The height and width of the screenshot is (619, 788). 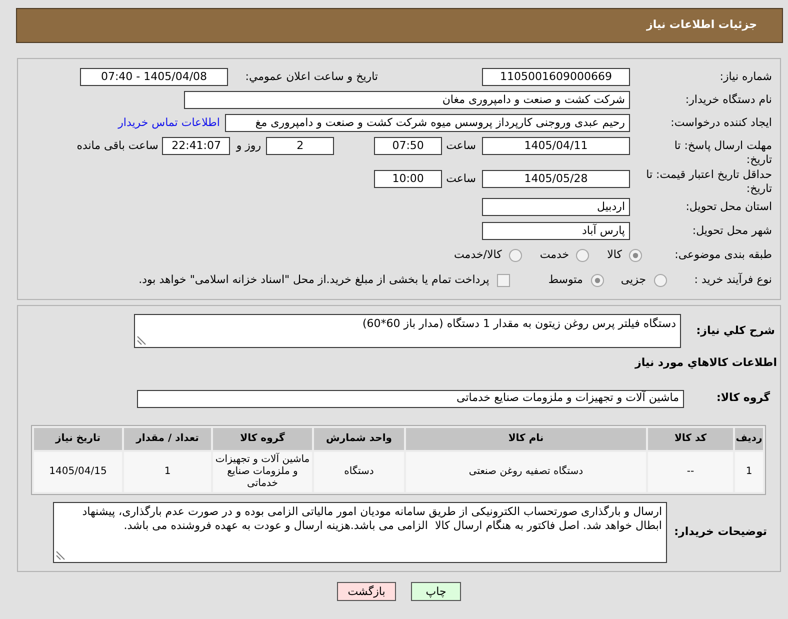 What do you see at coordinates (408, 146) in the screenshot?
I see `time-field: 07:50` at bounding box center [408, 146].